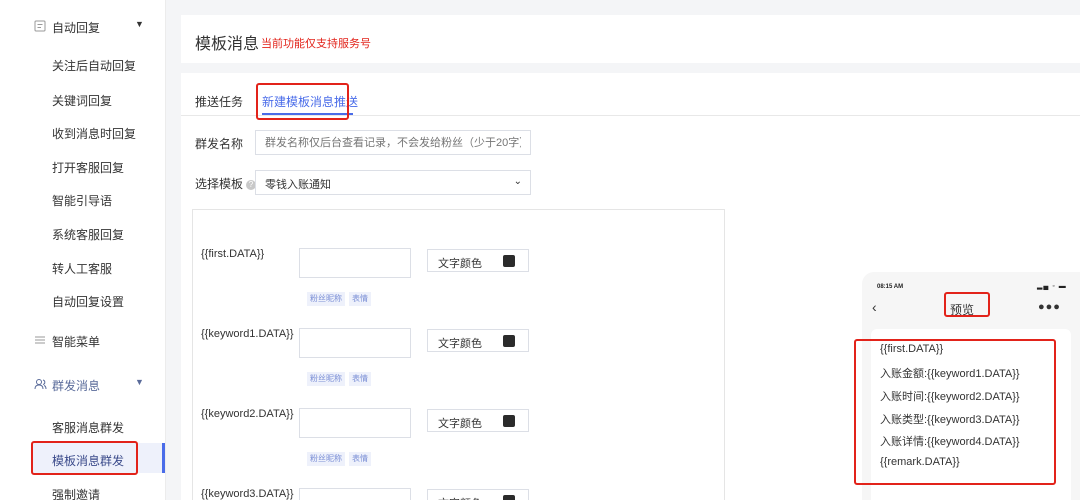 This screenshot has height=500, width=1080. What do you see at coordinates (76, 28) in the screenshot?
I see `sidebar-group-label: 自动回复` at bounding box center [76, 28].